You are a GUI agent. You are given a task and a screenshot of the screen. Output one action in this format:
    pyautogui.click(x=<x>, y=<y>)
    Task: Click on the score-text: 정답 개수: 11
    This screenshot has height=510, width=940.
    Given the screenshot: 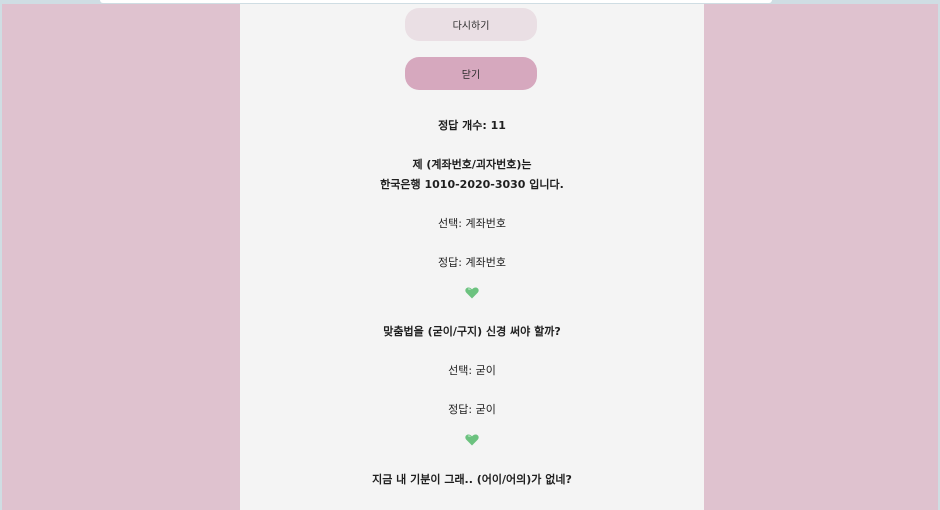 What is the action you would take?
    pyautogui.click(x=472, y=125)
    